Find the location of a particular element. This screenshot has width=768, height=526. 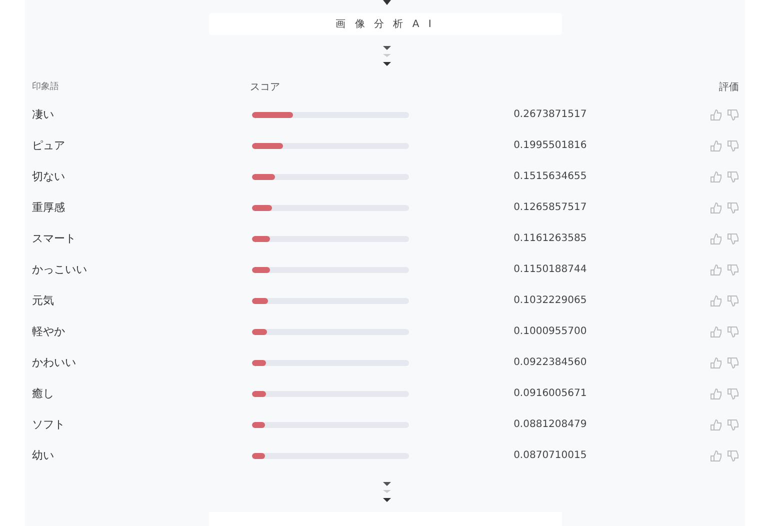

table-cell-text: ピュア is located at coordinates (48, 146).